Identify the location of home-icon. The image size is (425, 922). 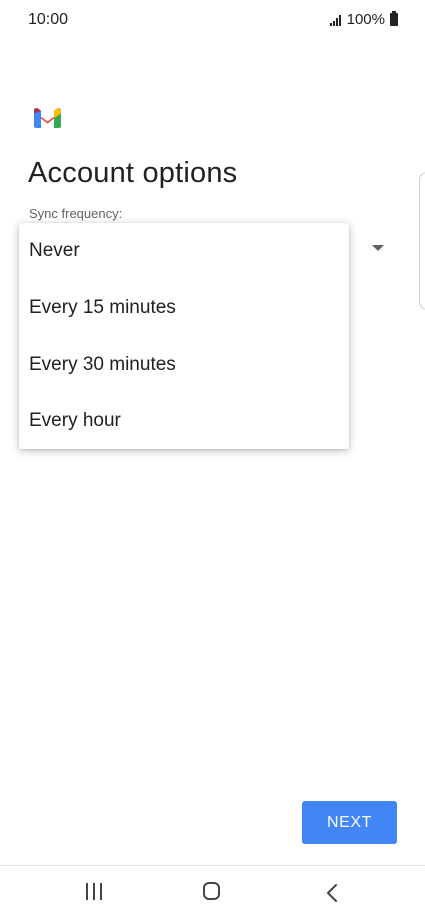
(211, 891).